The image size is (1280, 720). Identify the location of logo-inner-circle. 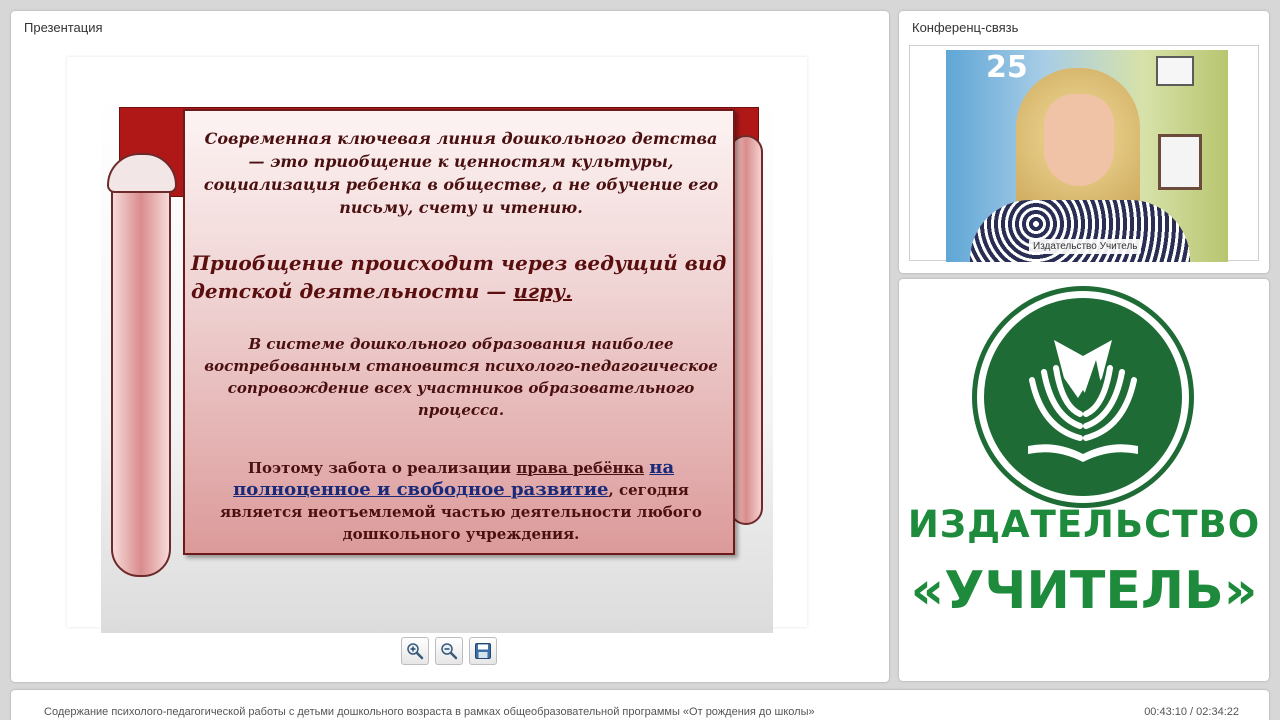
(1083, 397).